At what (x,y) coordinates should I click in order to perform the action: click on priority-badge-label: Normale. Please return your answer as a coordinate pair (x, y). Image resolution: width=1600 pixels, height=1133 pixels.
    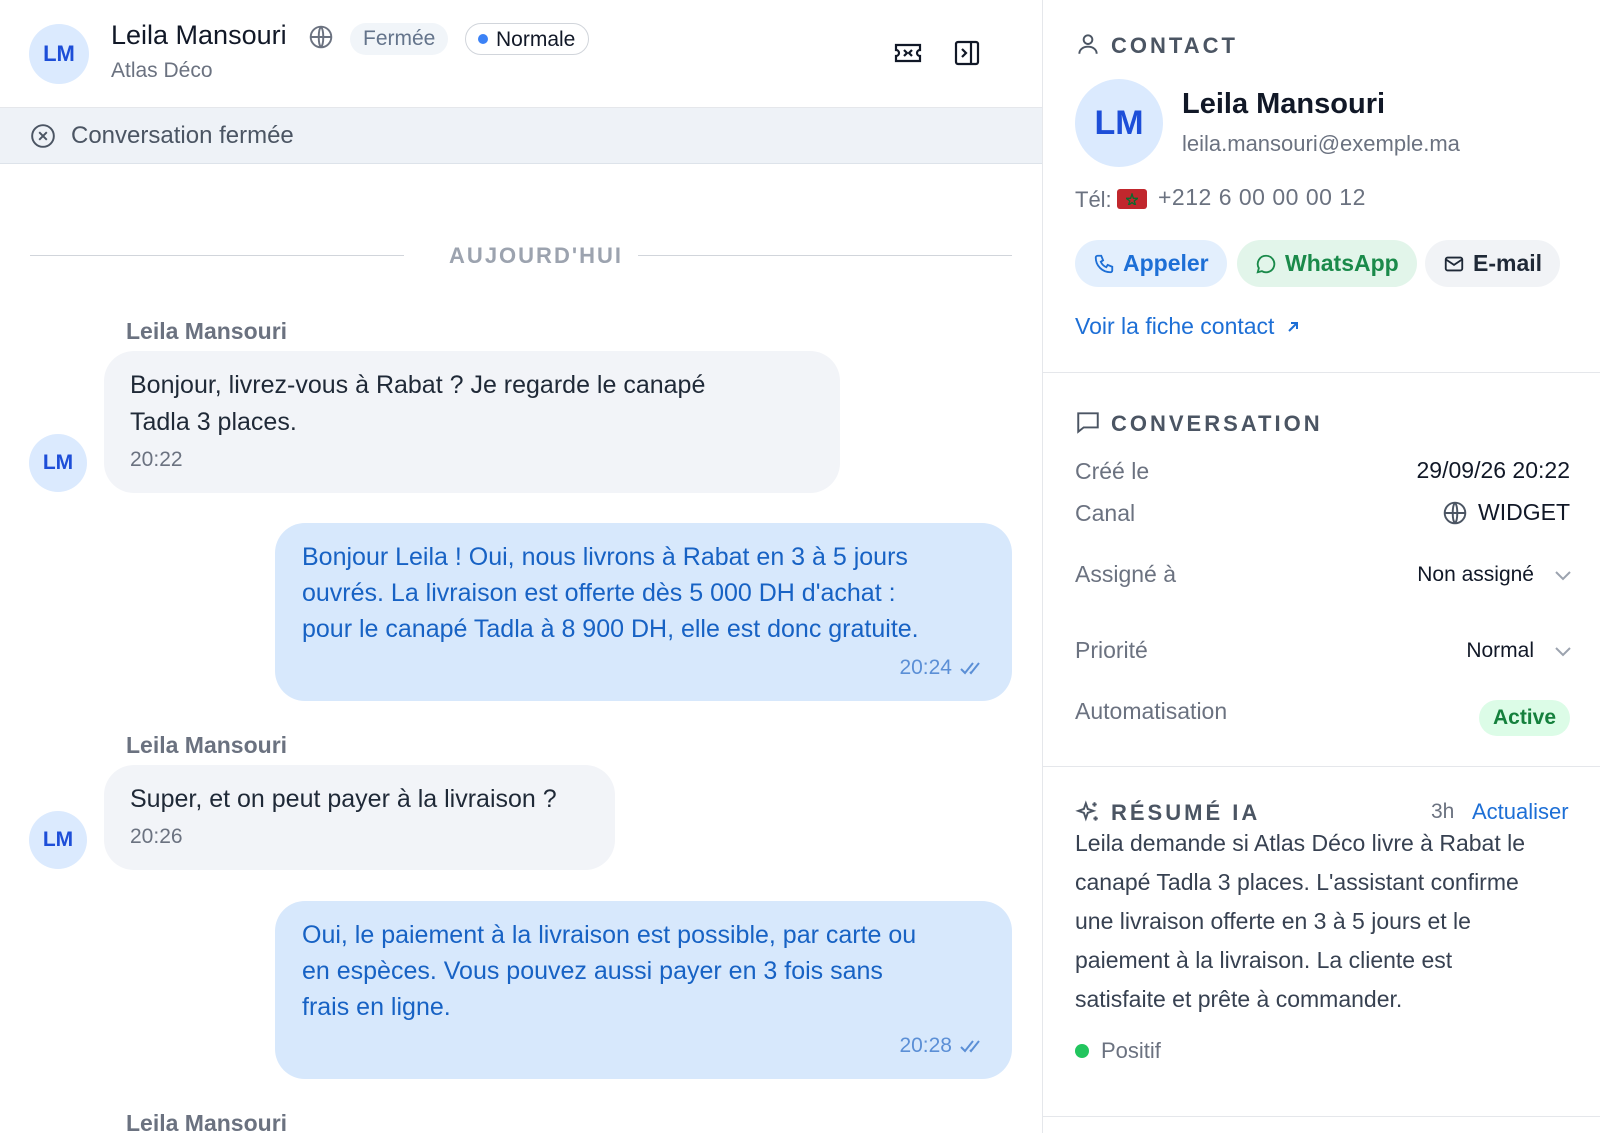
    Looking at the image, I should click on (536, 39).